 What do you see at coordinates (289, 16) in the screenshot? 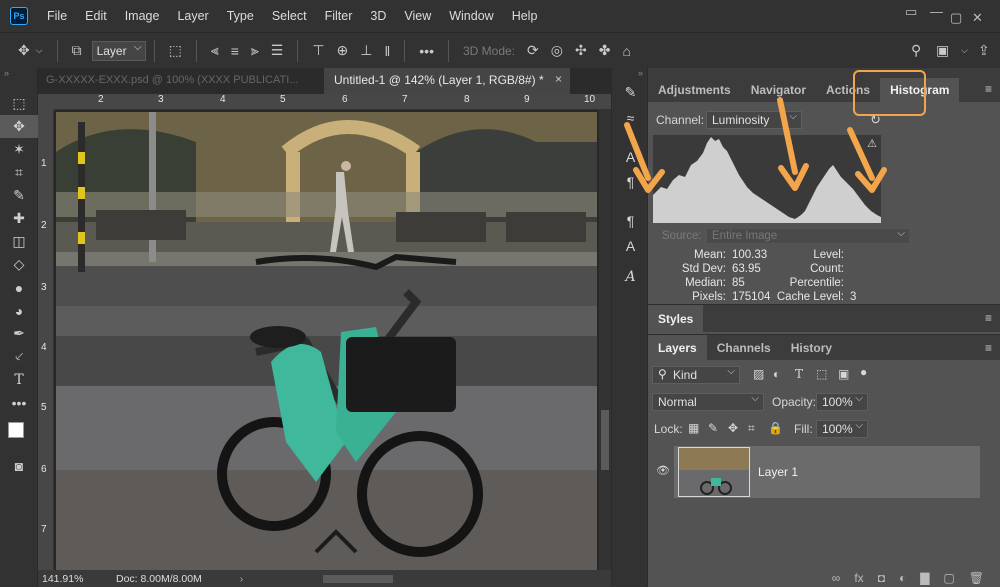
I see `menu-select: Select` at bounding box center [289, 16].